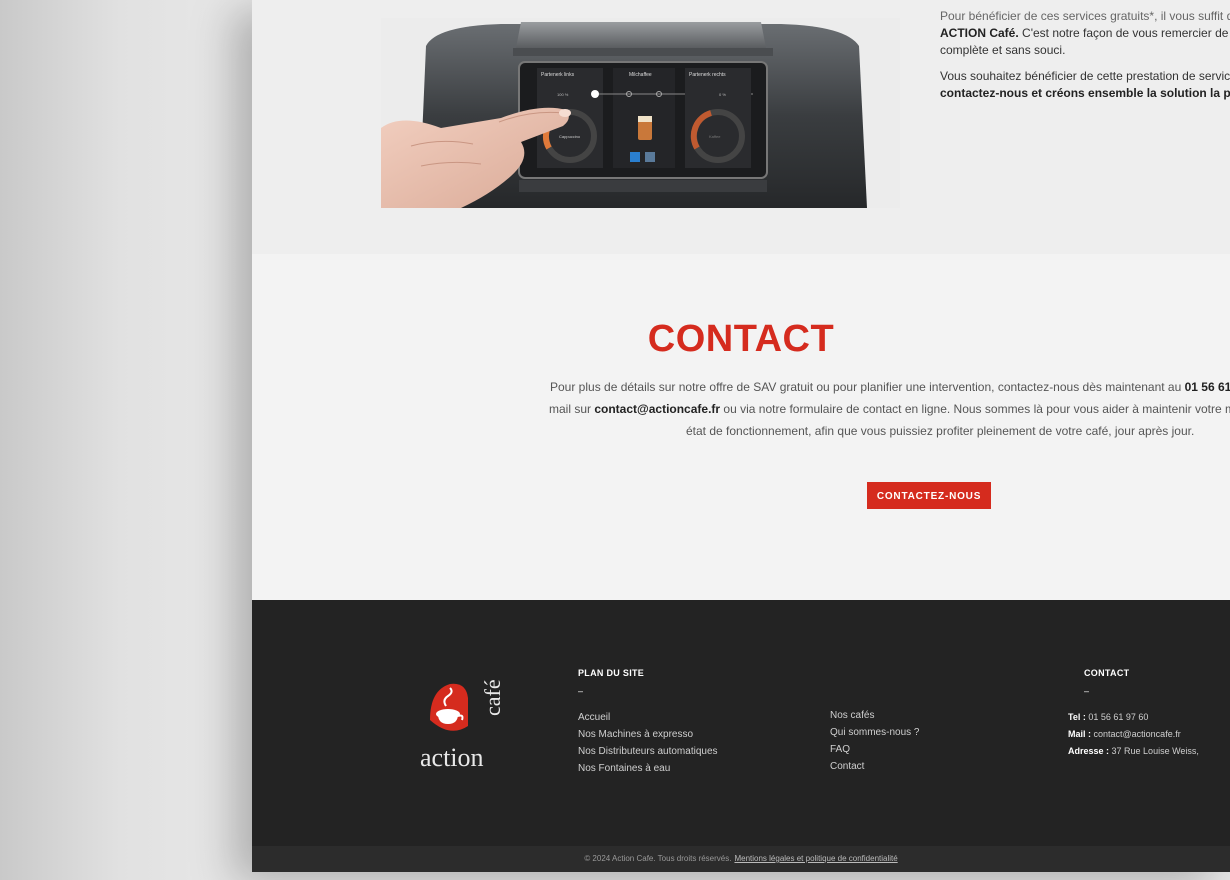 Image resolution: width=1230 pixels, height=880 pixels. Describe the element at coordinates (1080, 734) in the screenshot. I see `mail-label: Mail :` at that location.